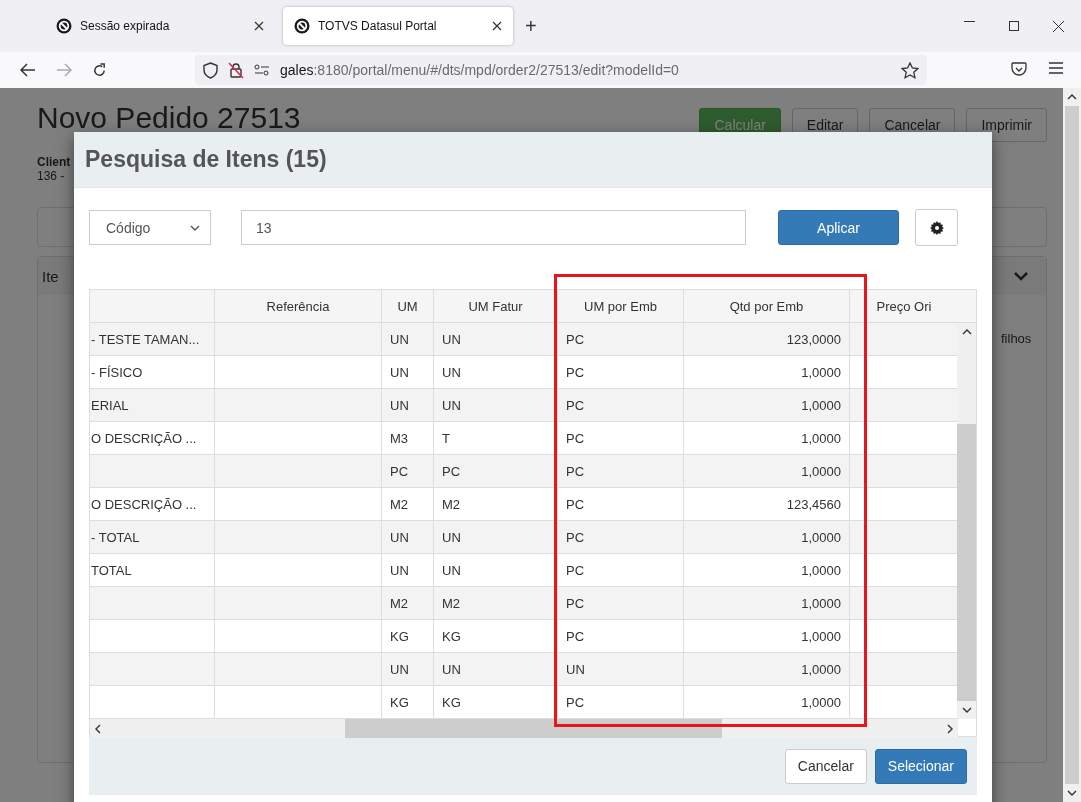 This screenshot has width=1081, height=802. What do you see at coordinates (117, 372) in the screenshot?
I see `table-cell-text: - FÍSICO` at bounding box center [117, 372].